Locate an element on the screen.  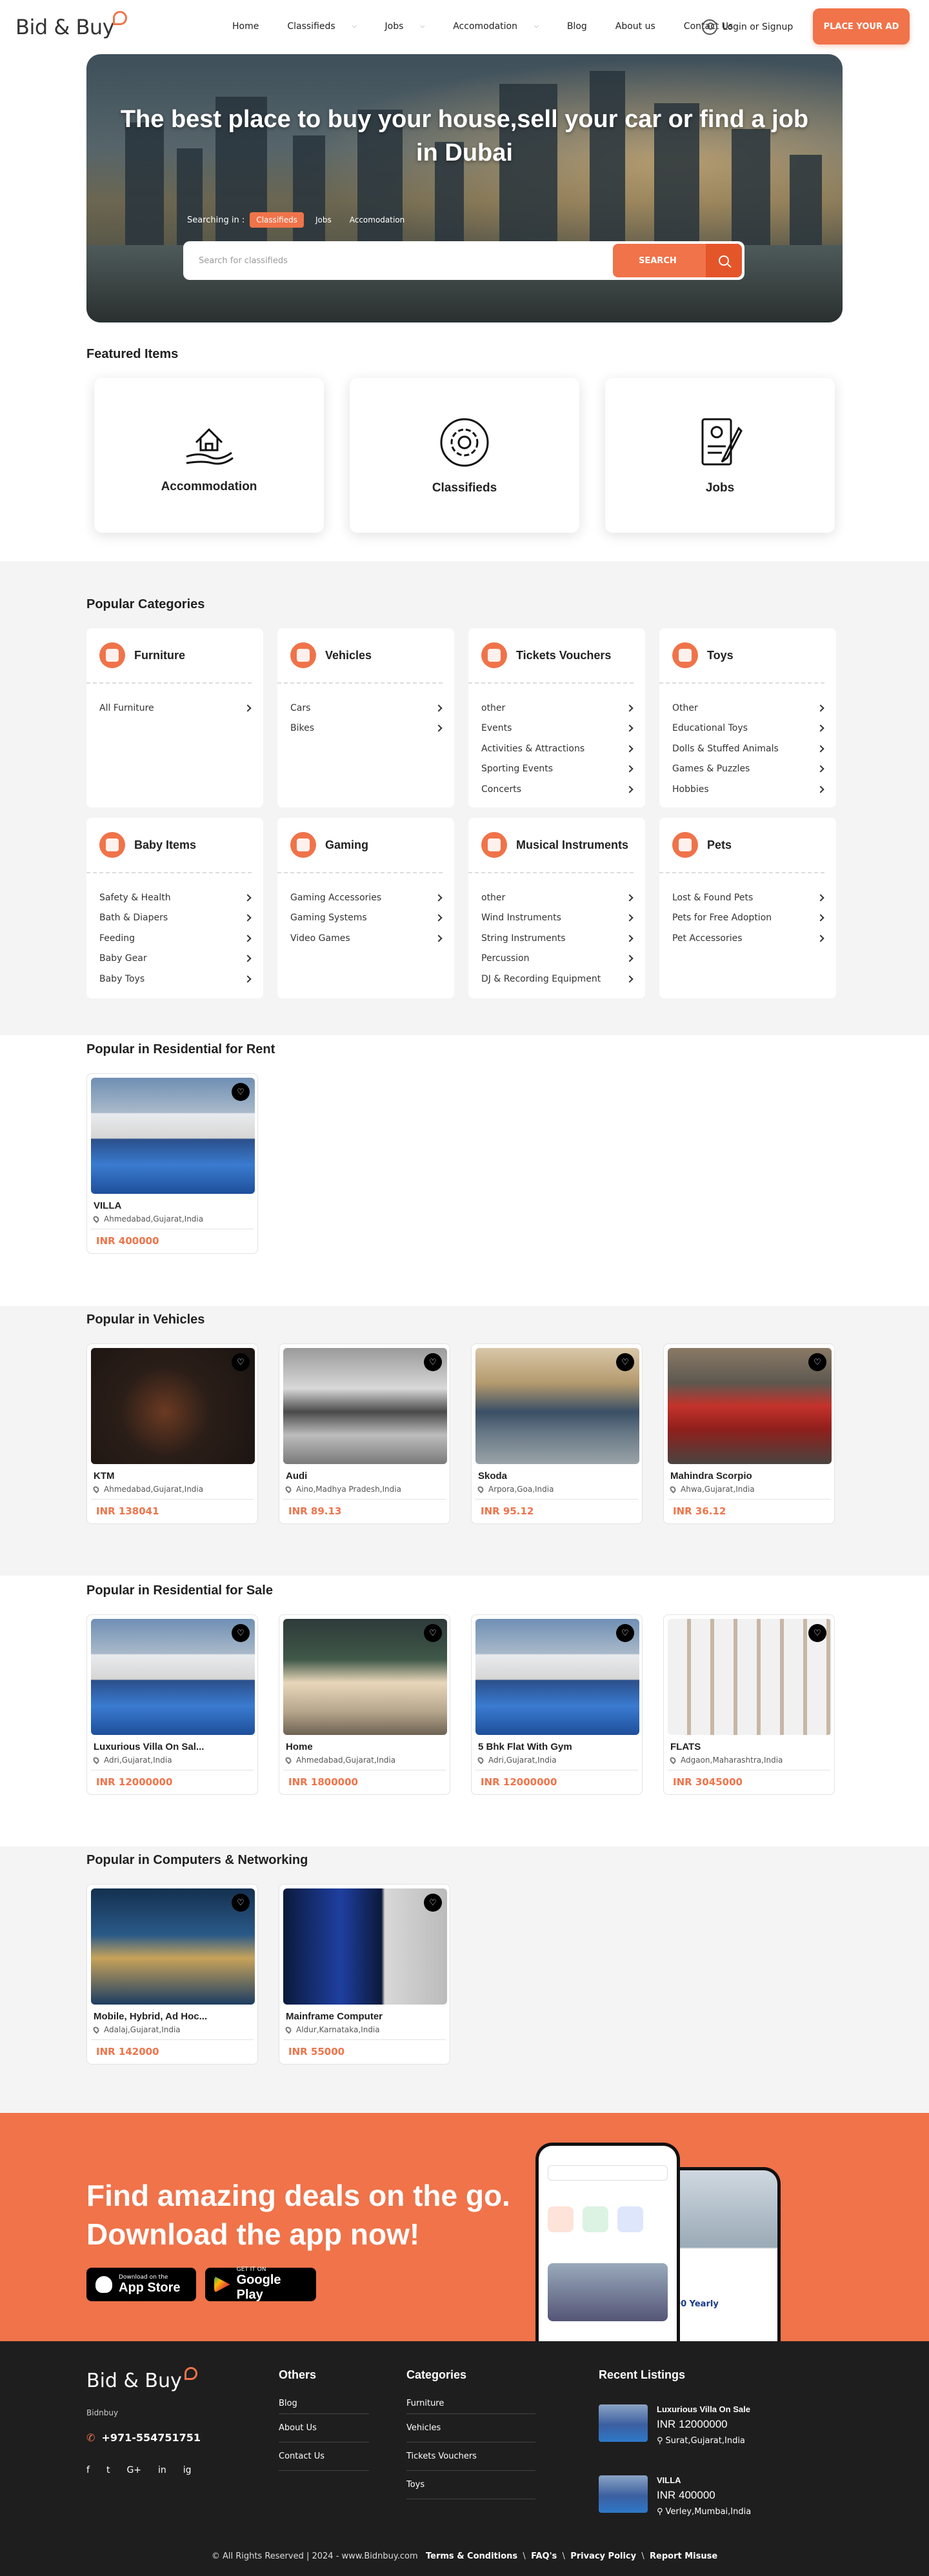
footer-link: Toys is located at coordinates (470, 2485).